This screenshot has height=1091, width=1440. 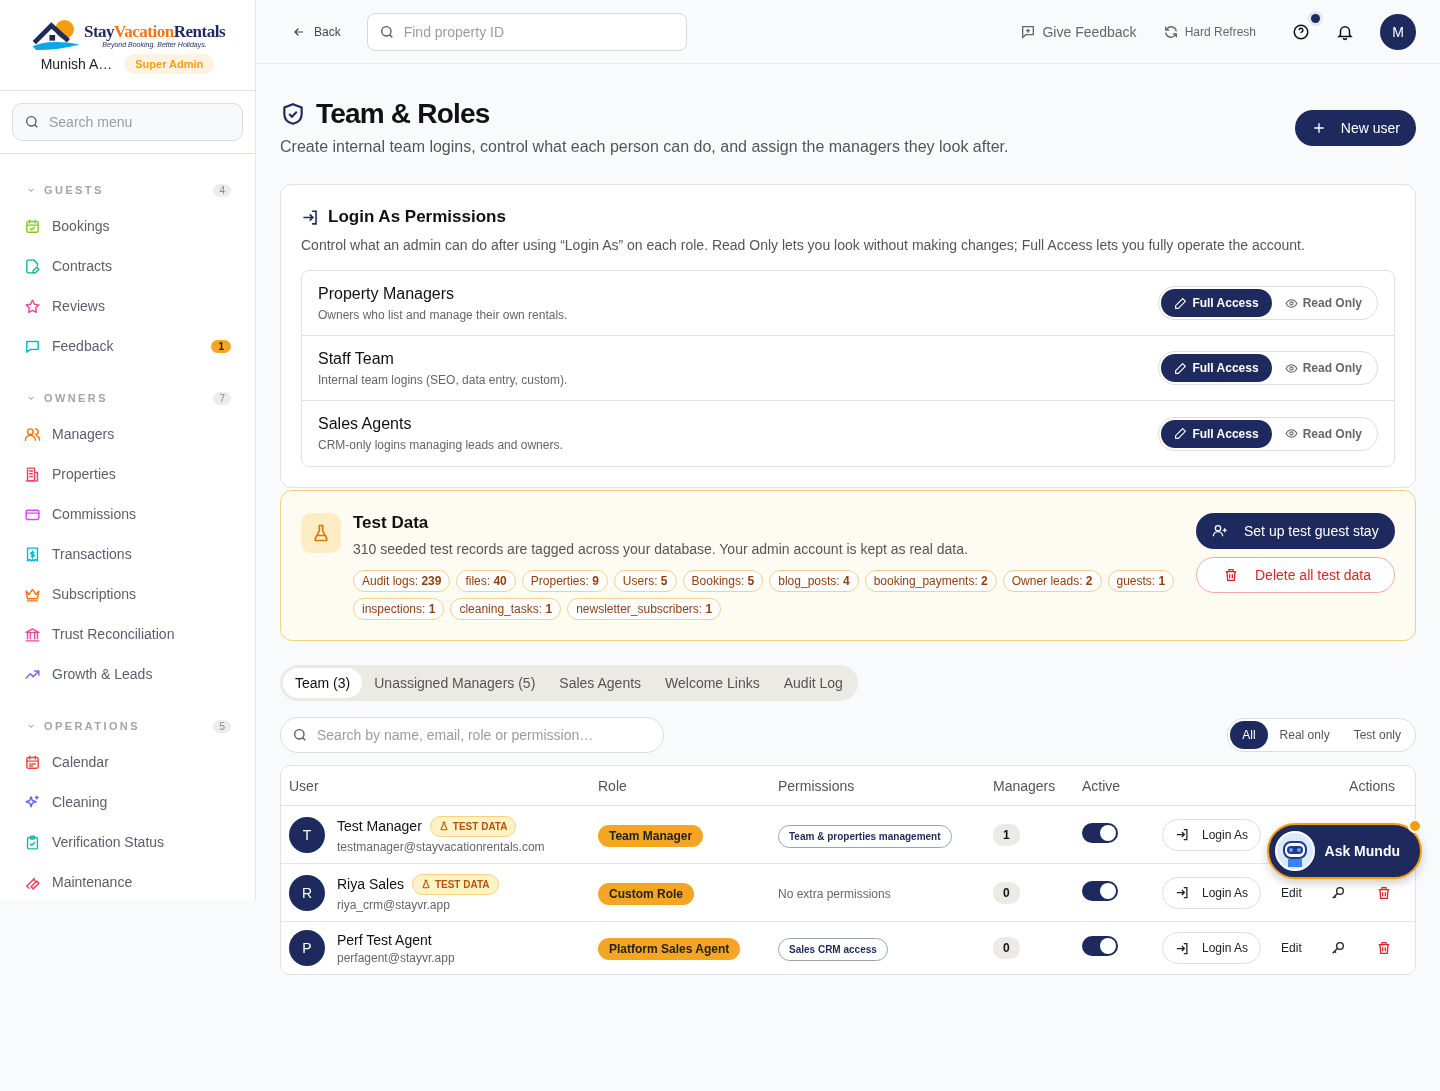 I want to click on test-data-badge: TEST DATA, so click(x=455, y=884).